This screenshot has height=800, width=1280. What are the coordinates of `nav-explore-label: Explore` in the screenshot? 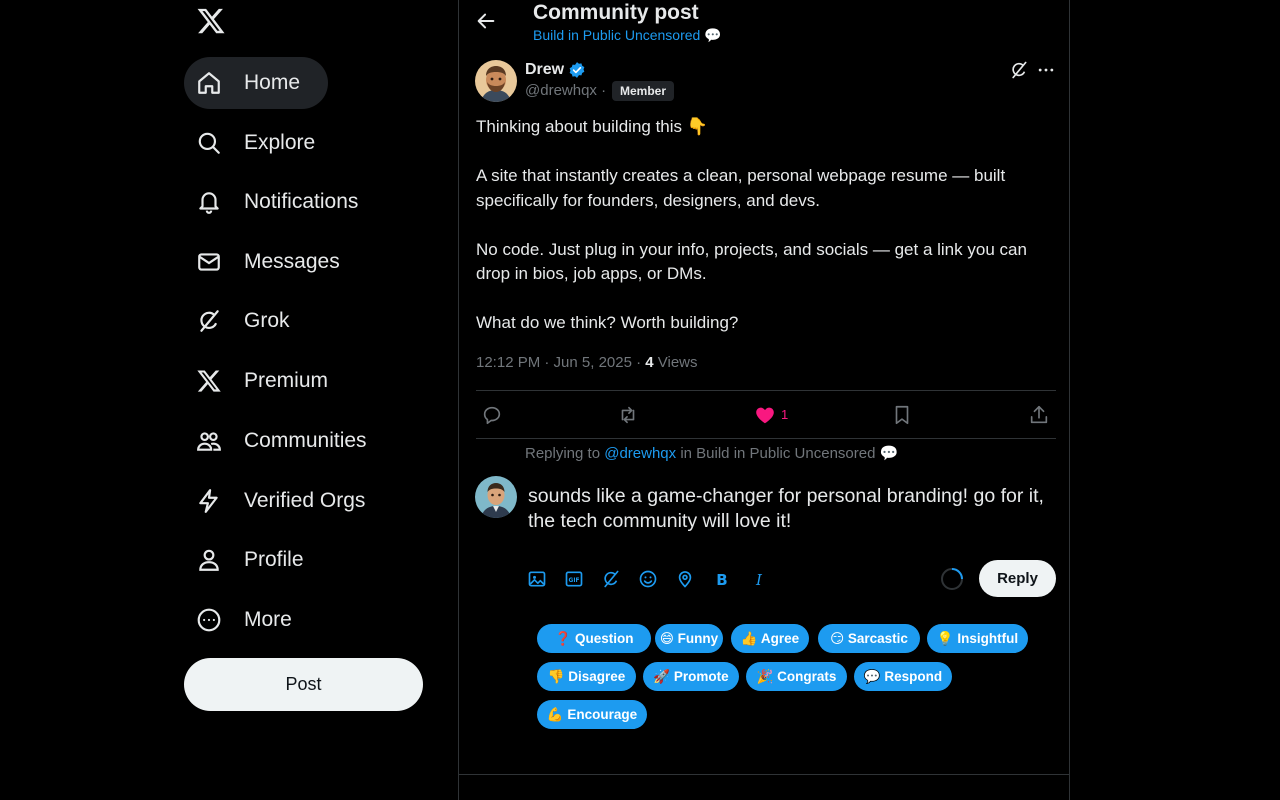 It's located at (280, 142).